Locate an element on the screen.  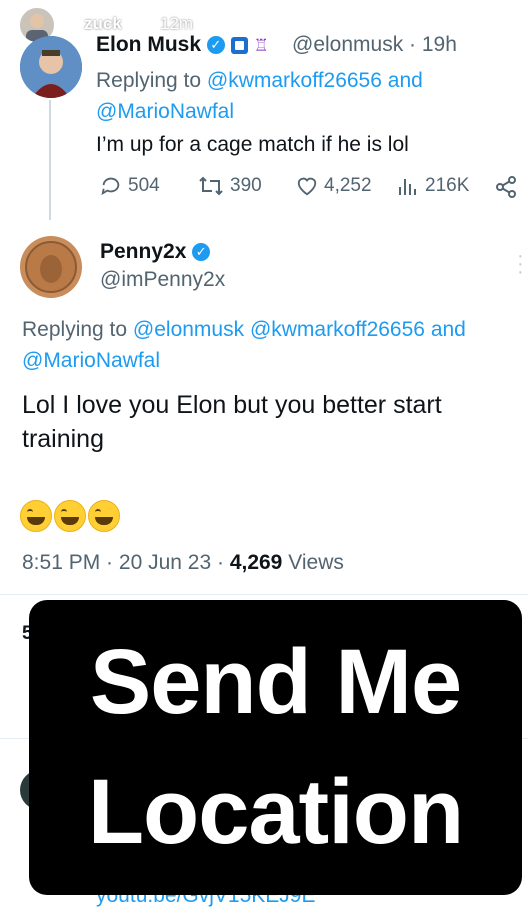
views-button: 216K is located at coordinates (433, 186).